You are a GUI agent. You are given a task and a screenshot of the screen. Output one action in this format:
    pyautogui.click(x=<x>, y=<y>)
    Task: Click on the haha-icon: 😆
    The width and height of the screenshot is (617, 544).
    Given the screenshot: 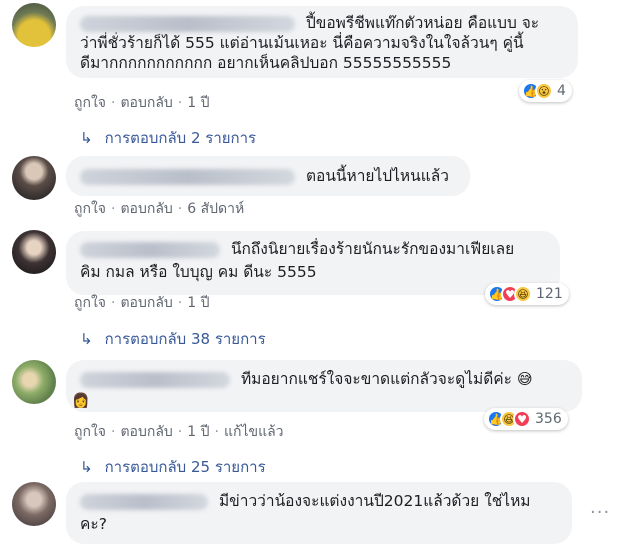 What is the action you would take?
    pyautogui.click(x=523, y=294)
    